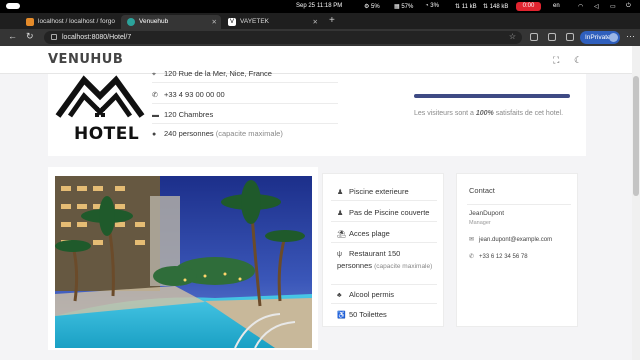  What do you see at coordinates (180, 343) in the screenshot?
I see `carousel-indicators` at bounding box center [180, 343].